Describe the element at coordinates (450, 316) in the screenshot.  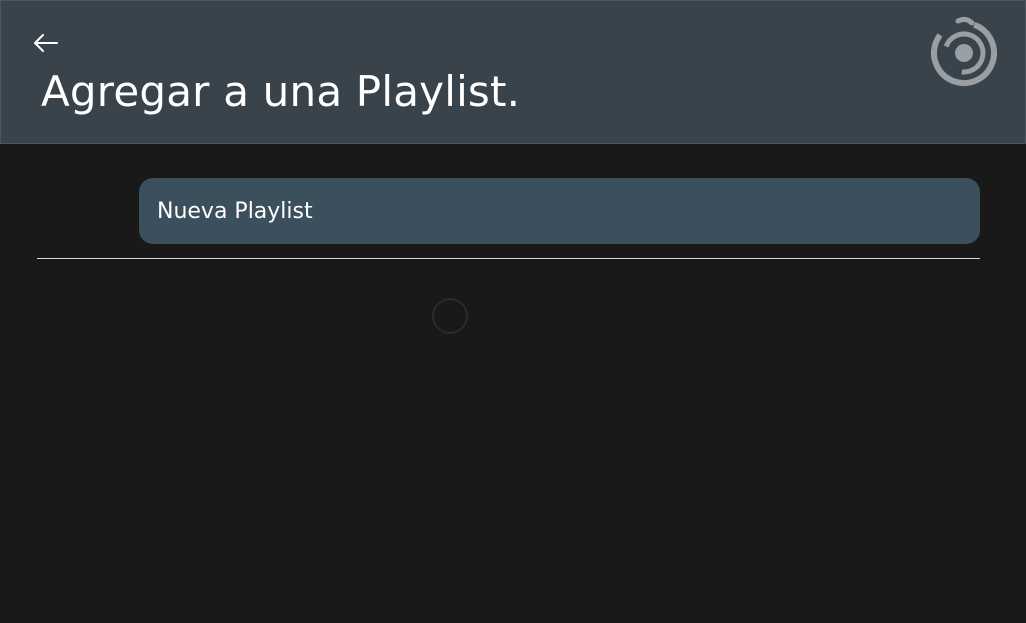
I see `loading-spinner-icon` at that location.